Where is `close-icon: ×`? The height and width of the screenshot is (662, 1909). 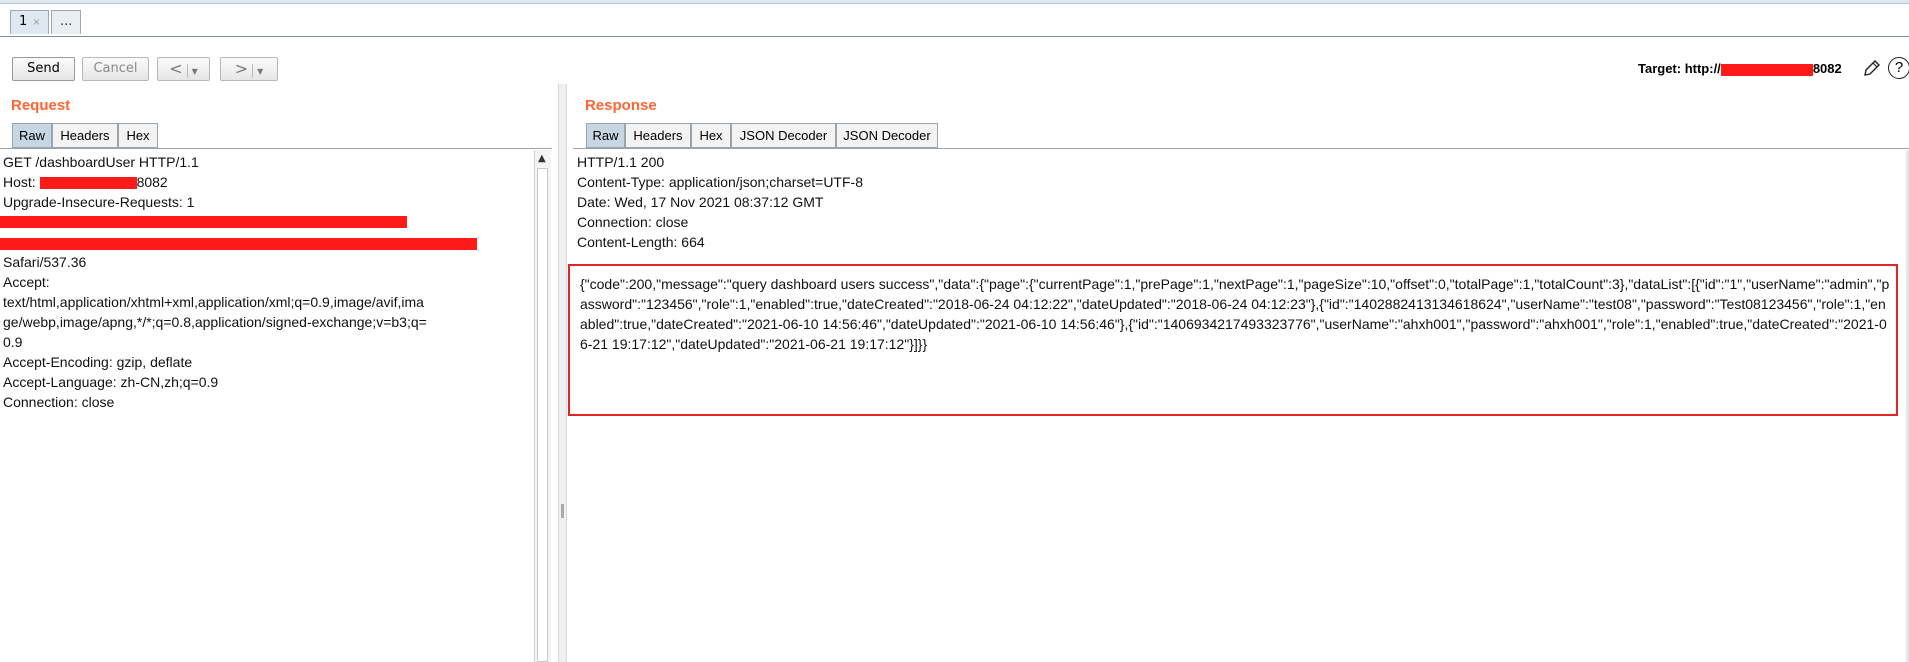 close-icon: × is located at coordinates (36, 22).